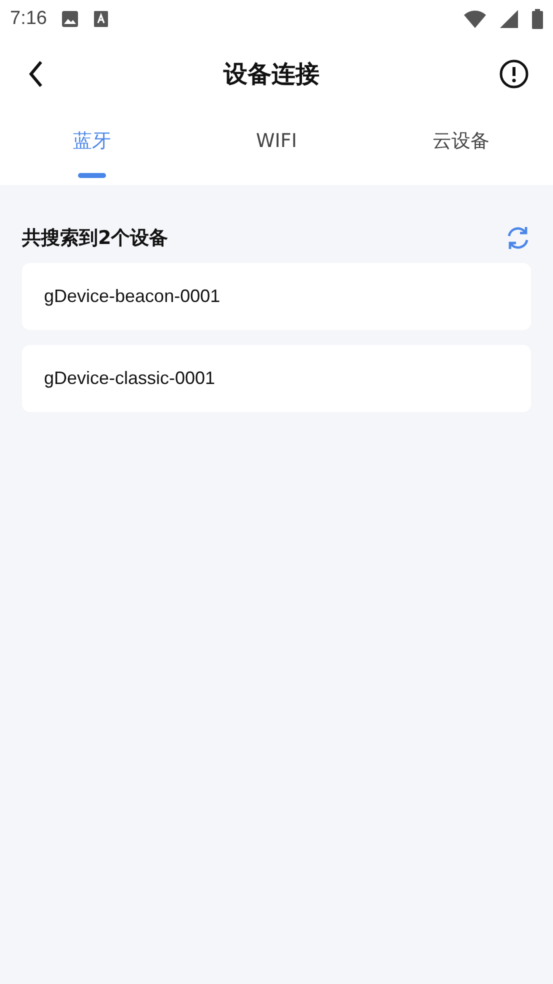 This screenshot has height=984, width=553. What do you see at coordinates (132, 296) in the screenshot?
I see `device-name: gDevice-beacon-0001` at bounding box center [132, 296].